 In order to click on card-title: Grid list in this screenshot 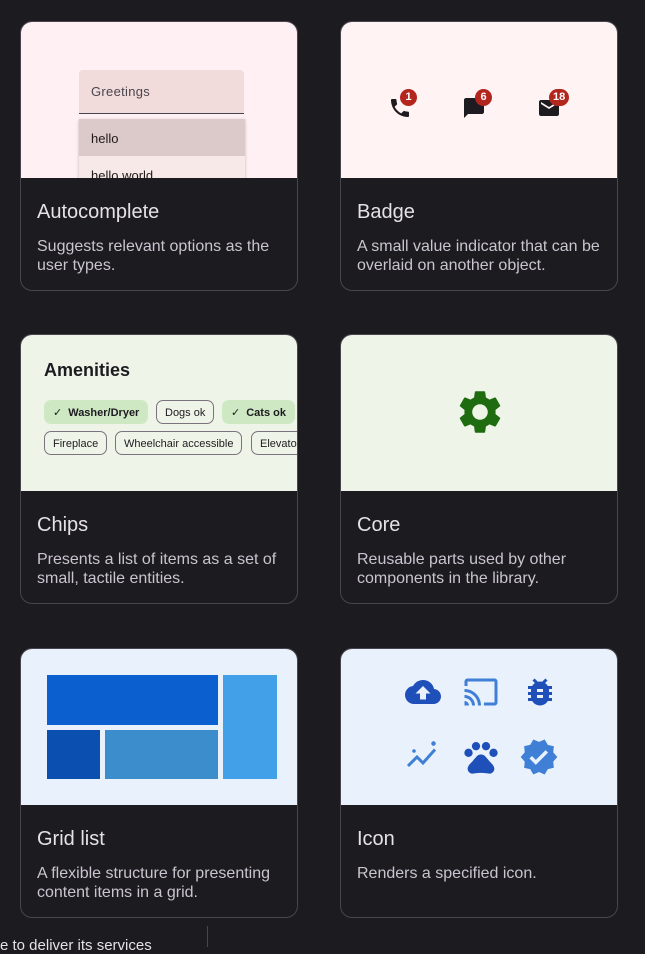, I will do `click(71, 839)`.